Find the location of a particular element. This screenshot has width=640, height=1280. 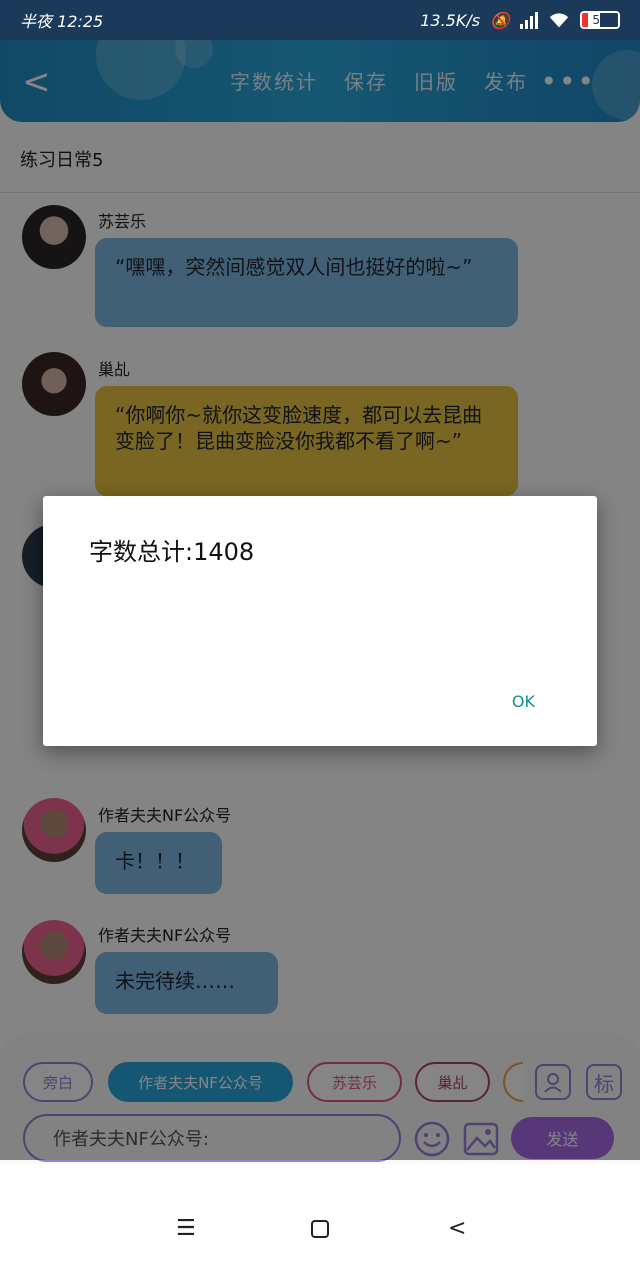

battery-icon: 51 is located at coordinates (600, 20).